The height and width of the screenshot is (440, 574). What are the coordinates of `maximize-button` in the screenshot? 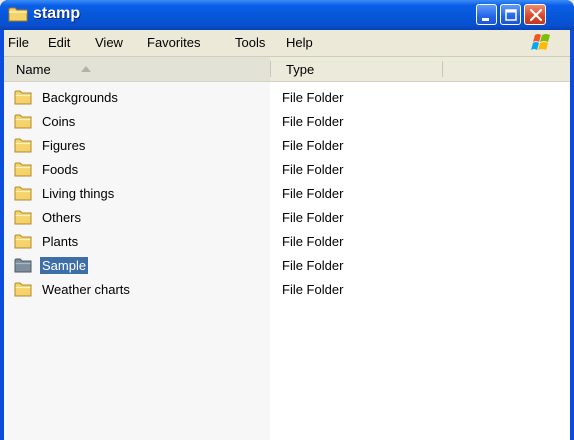 It's located at (510, 14).